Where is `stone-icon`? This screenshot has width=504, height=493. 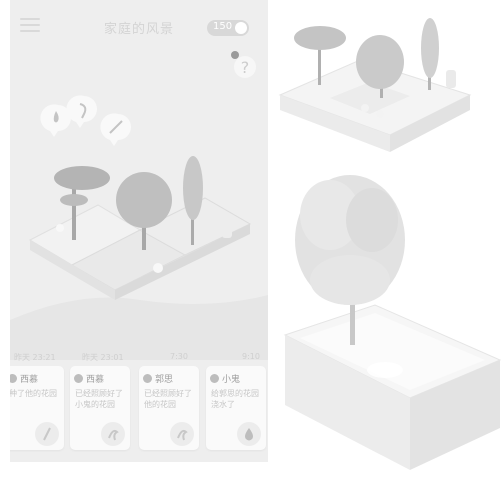 stone-icon is located at coordinates (451, 79).